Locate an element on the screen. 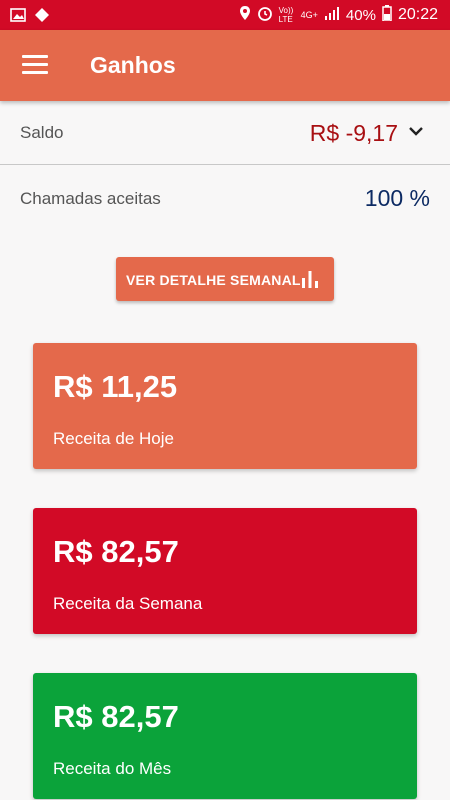 The height and width of the screenshot is (800, 450). chamadas-value: 100 % is located at coordinates (397, 198).